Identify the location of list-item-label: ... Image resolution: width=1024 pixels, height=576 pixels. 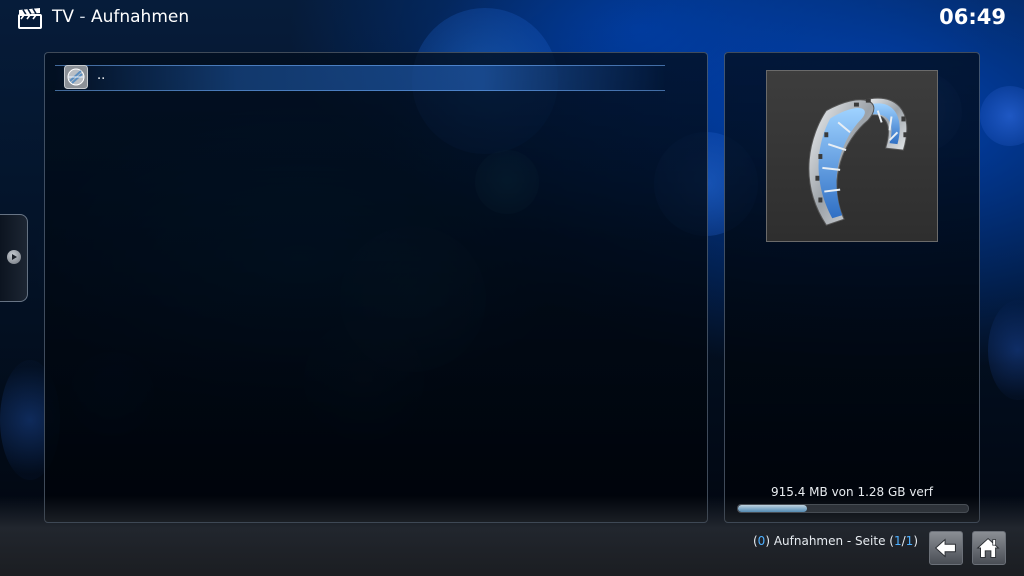
(101, 75).